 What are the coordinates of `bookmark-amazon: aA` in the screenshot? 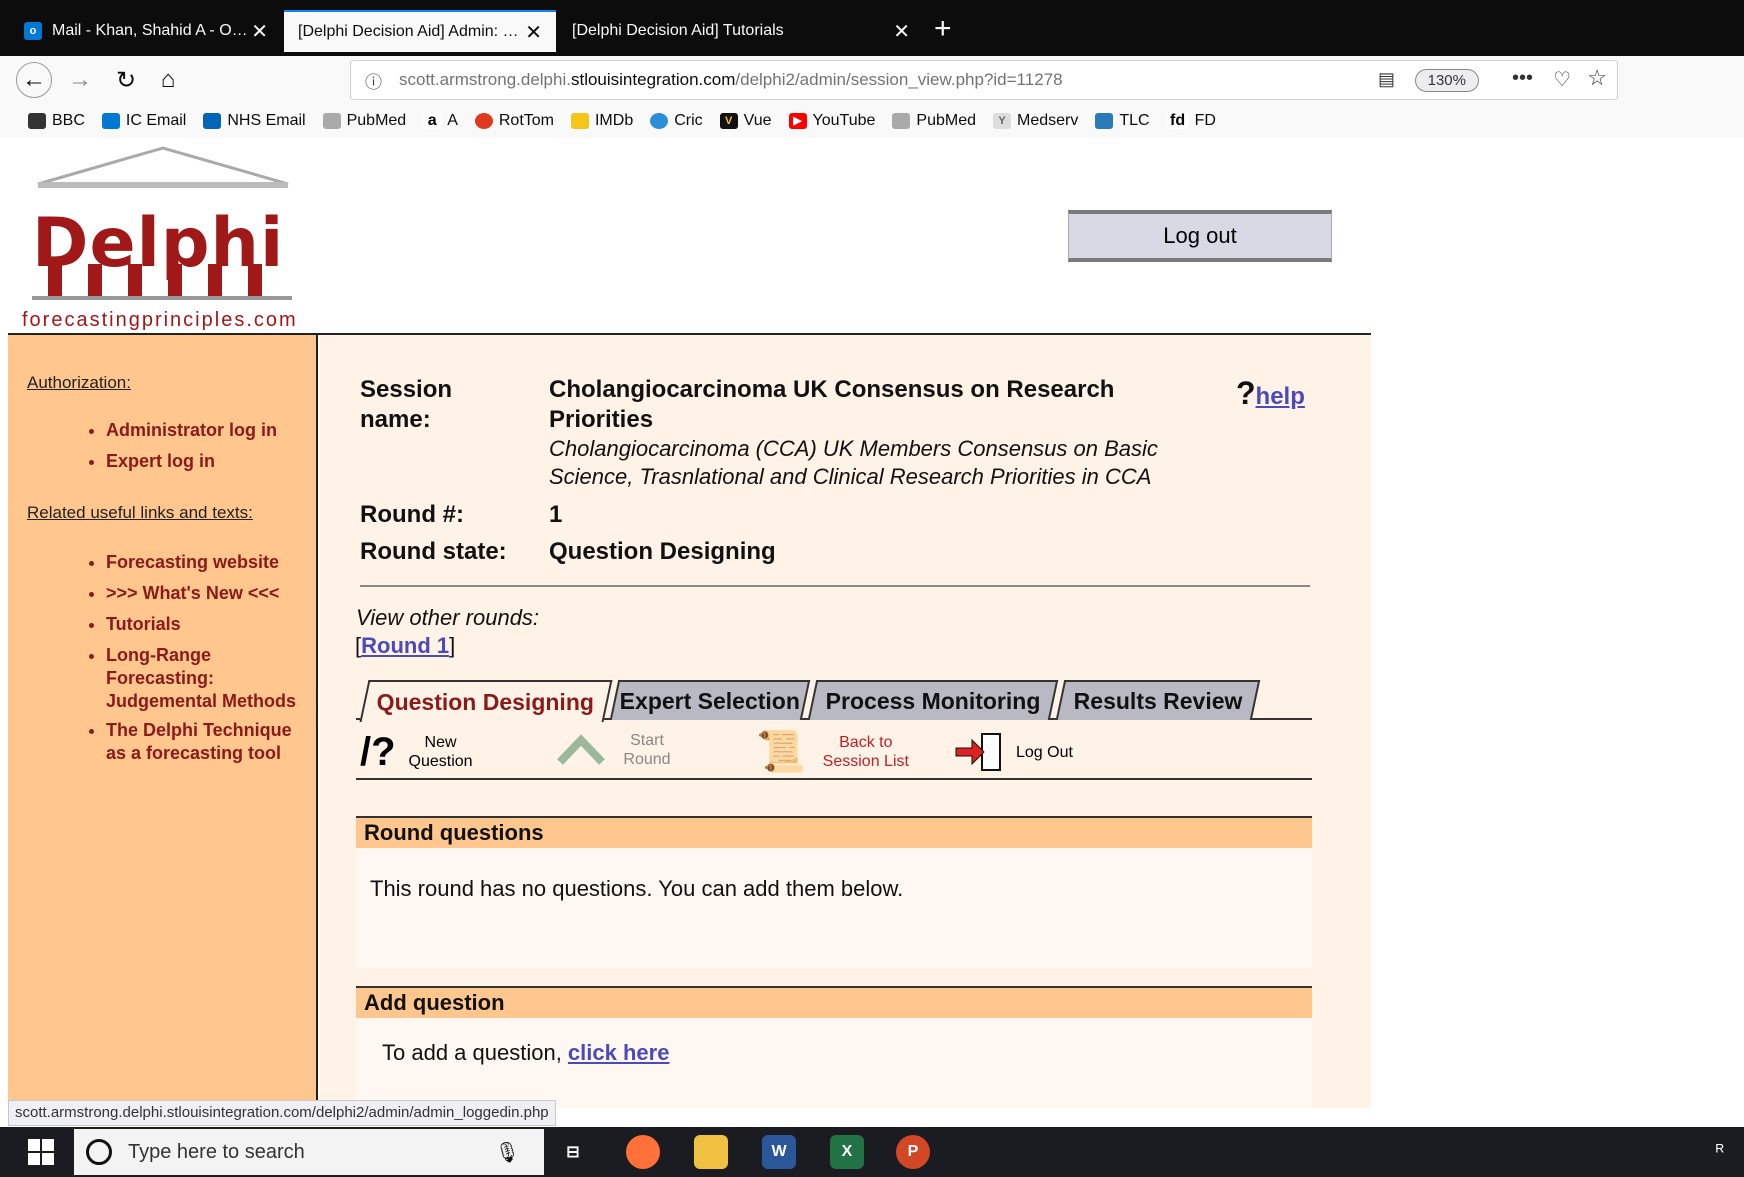 It's located at (440, 121).